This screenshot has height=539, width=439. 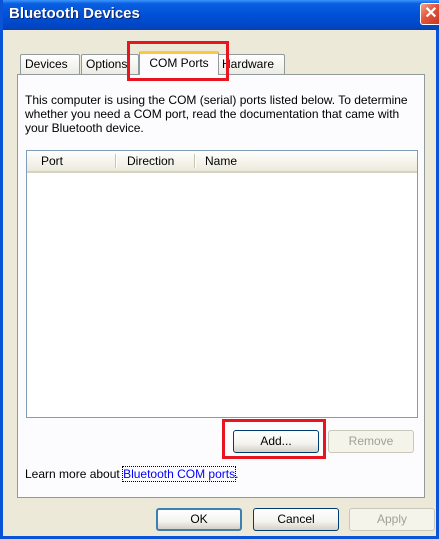 What do you see at coordinates (296, 519) in the screenshot?
I see `cancel-button: Cancel` at bounding box center [296, 519].